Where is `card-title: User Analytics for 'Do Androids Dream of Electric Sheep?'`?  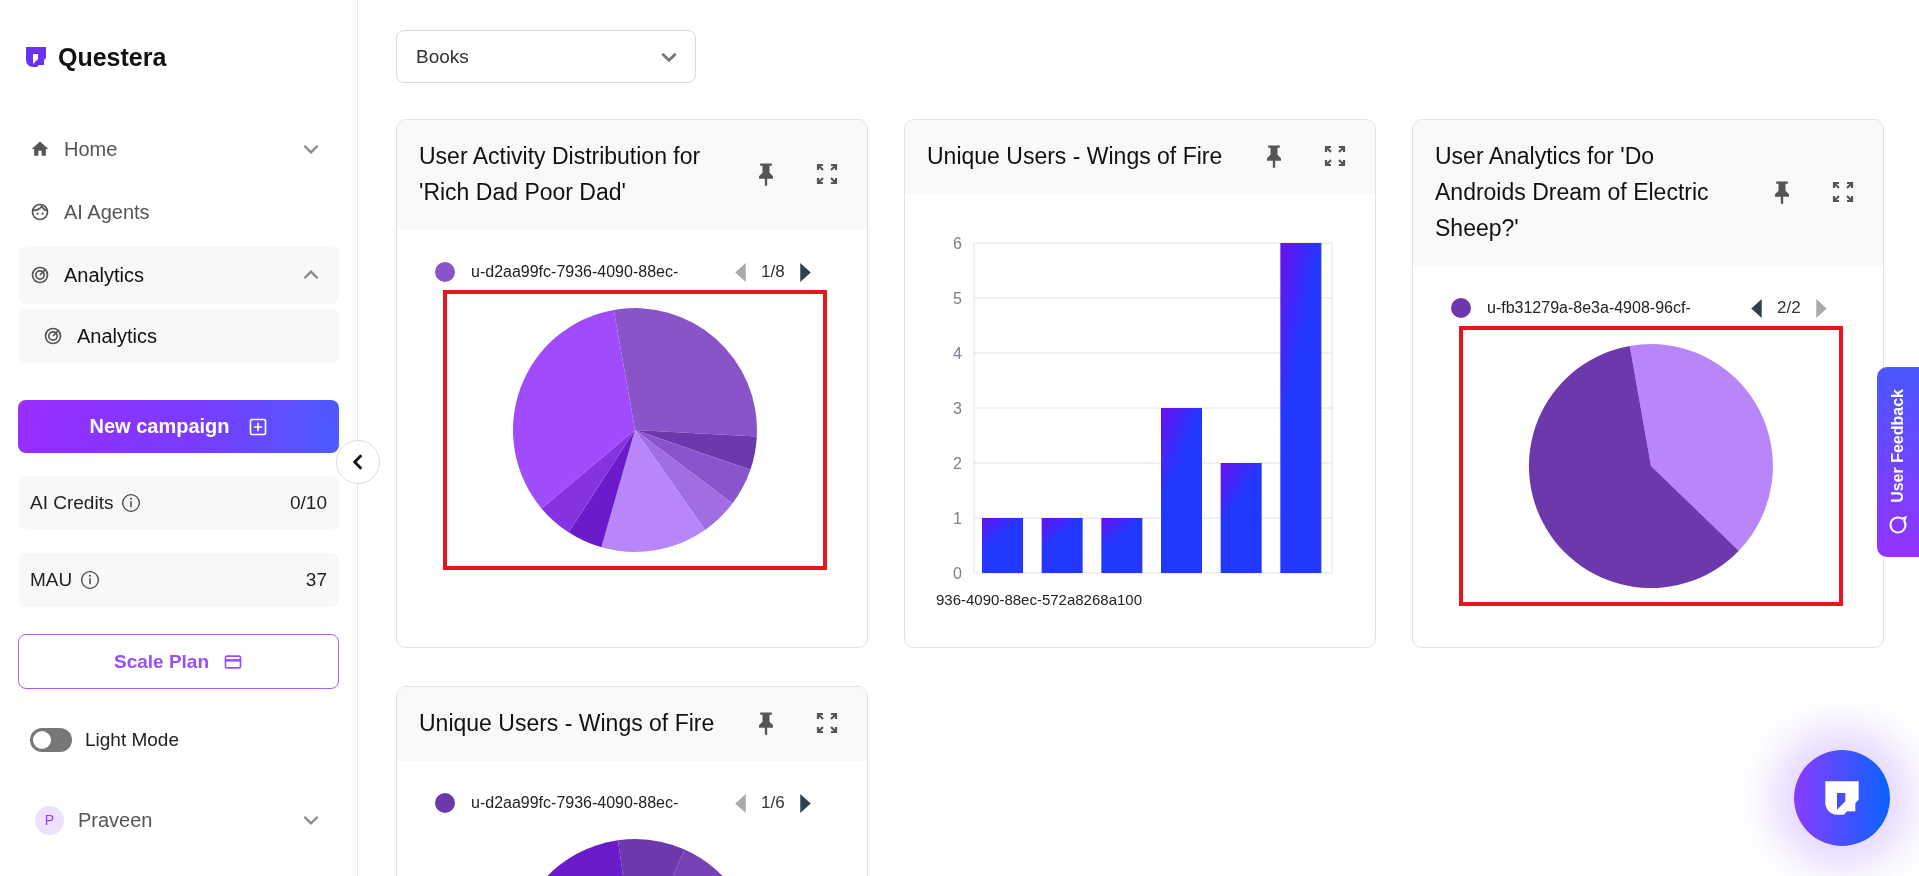 card-title: User Analytics for 'Do Androids Dream of Electric Sheep?' is located at coordinates (1572, 192).